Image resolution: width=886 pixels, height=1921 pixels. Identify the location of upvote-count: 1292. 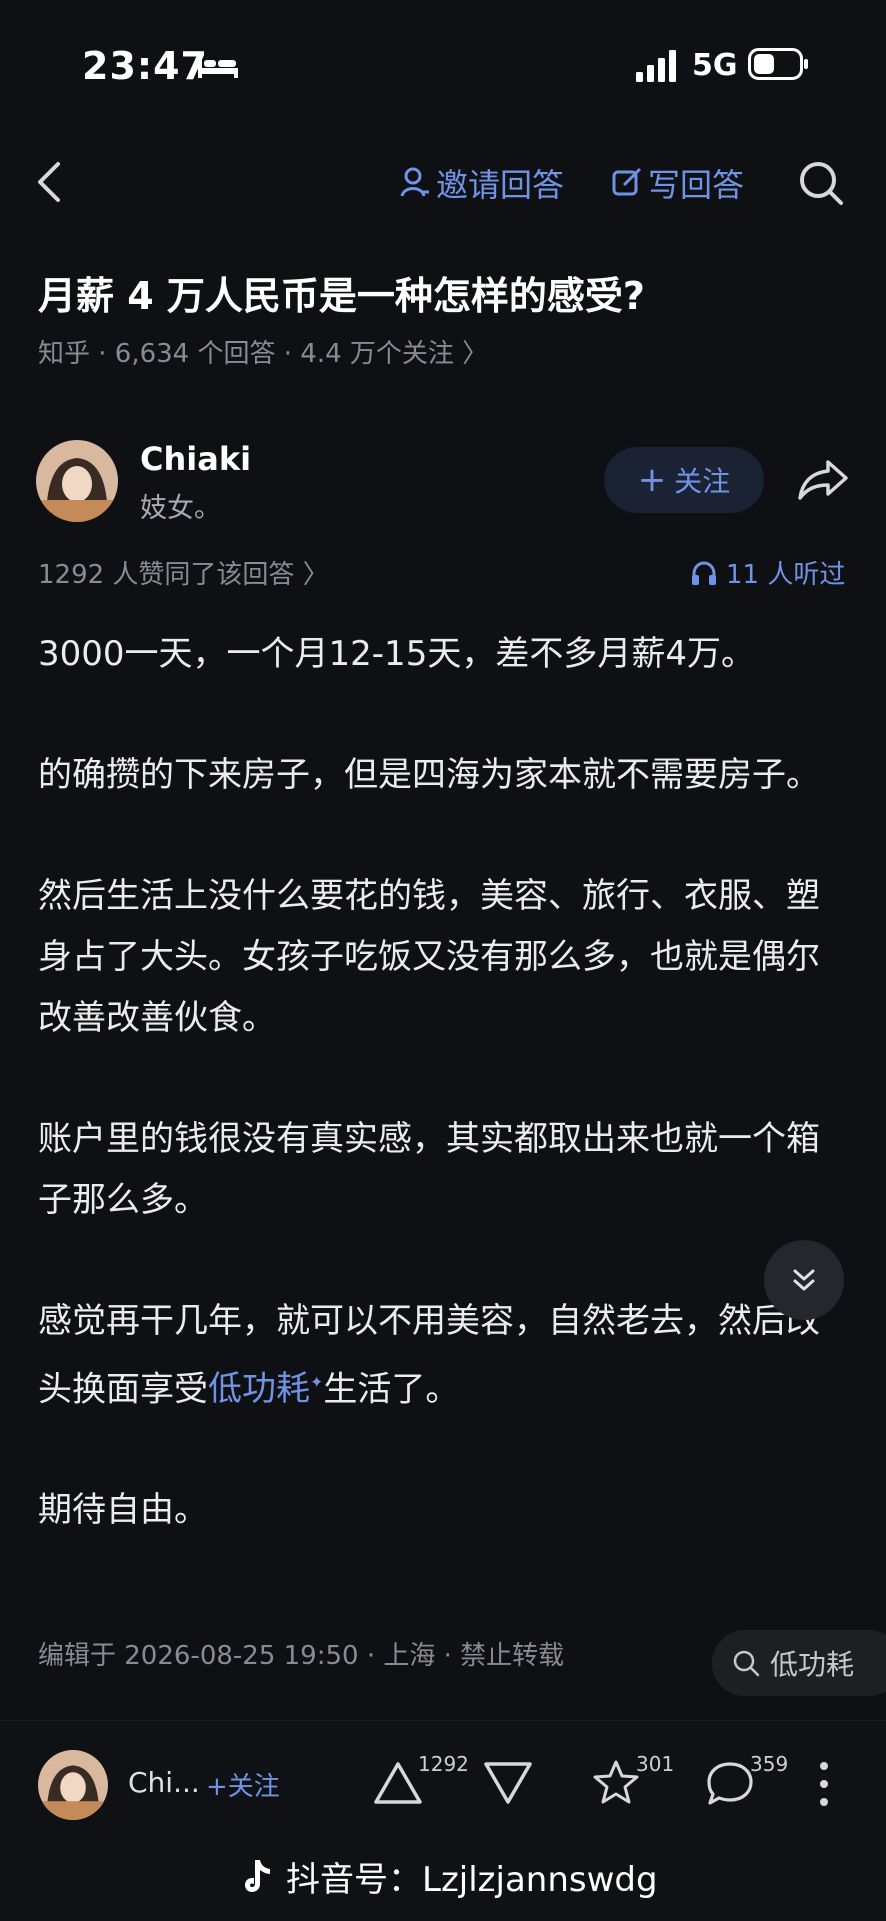
(443, 1764).